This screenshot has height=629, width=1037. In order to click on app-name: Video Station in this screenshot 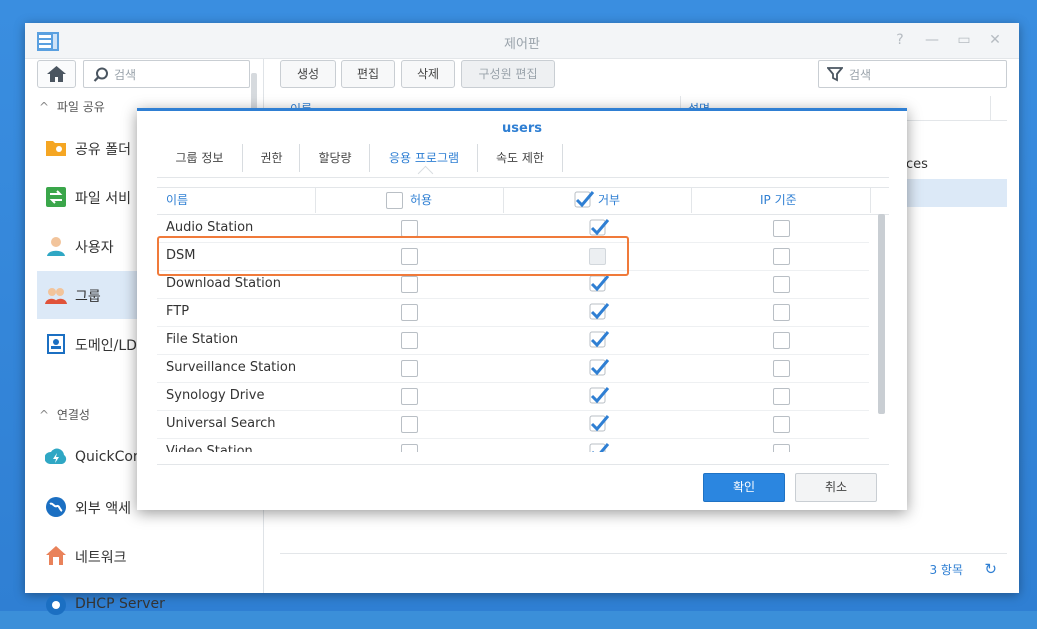, I will do `click(209, 448)`.